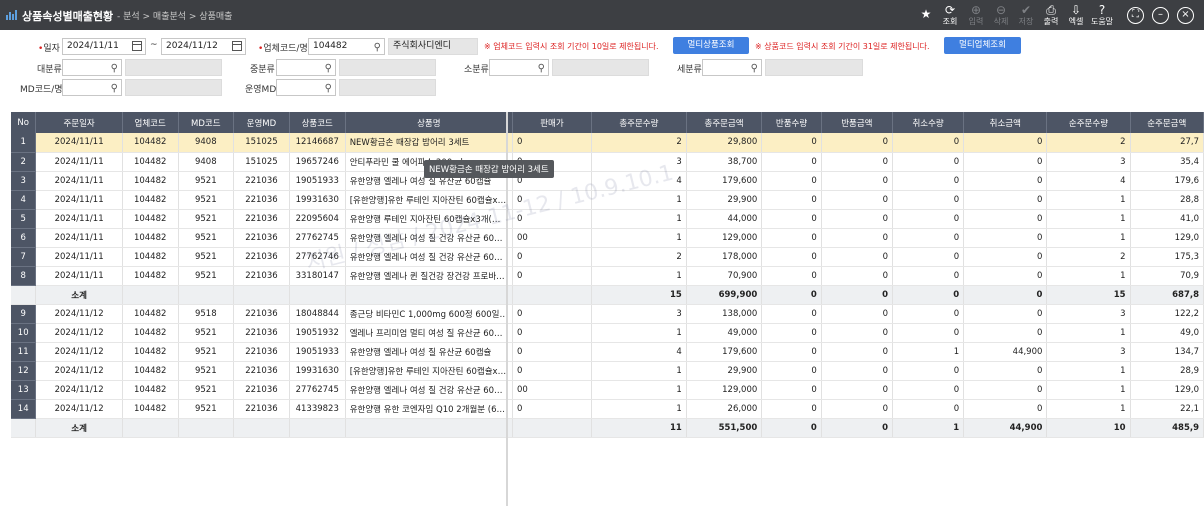 This screenshot has width=1204, height=506. What do you see at coordinates (150, 122) in the screenshot?
I see `column-header: 업체코드` at bounding box center [150, 122].